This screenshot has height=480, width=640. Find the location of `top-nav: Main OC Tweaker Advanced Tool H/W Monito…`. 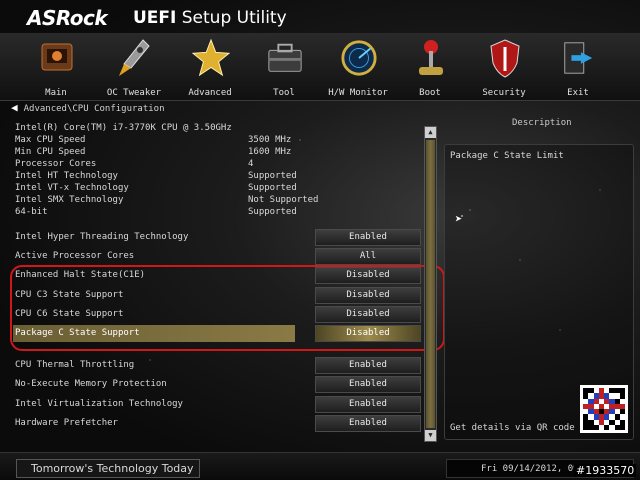

top-nav: Main OC Tweaker Advanced Tool H/W Monito… is located at coordinates (320, 67).